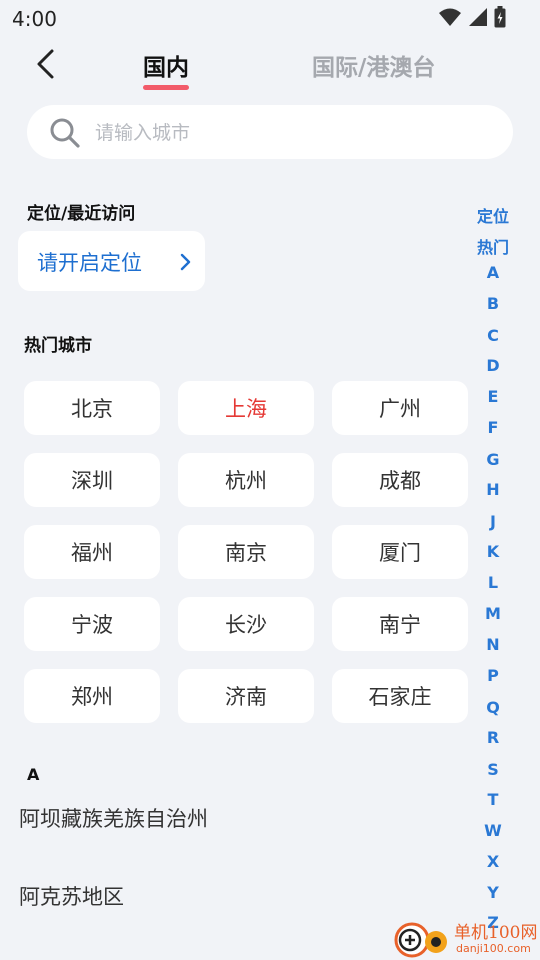  I want to click on hot-city-button: 福州, so click(92, 552).